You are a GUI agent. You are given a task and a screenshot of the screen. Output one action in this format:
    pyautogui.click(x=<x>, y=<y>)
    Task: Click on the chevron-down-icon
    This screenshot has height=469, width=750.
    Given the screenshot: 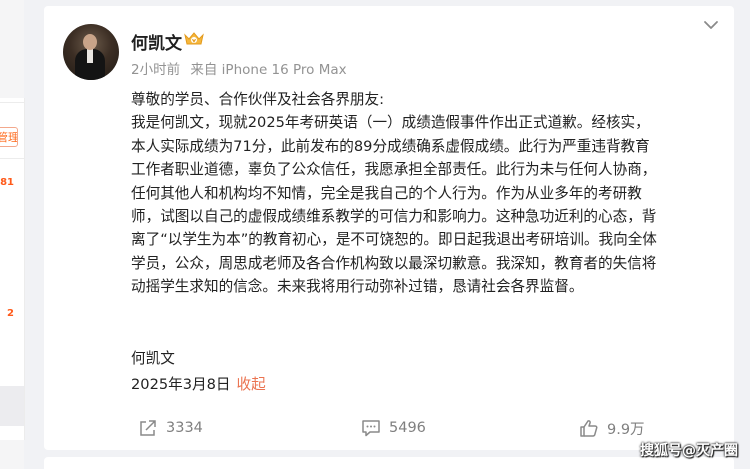 What is the action you would take?
    pyautogui.click(x=711, y=25)
    